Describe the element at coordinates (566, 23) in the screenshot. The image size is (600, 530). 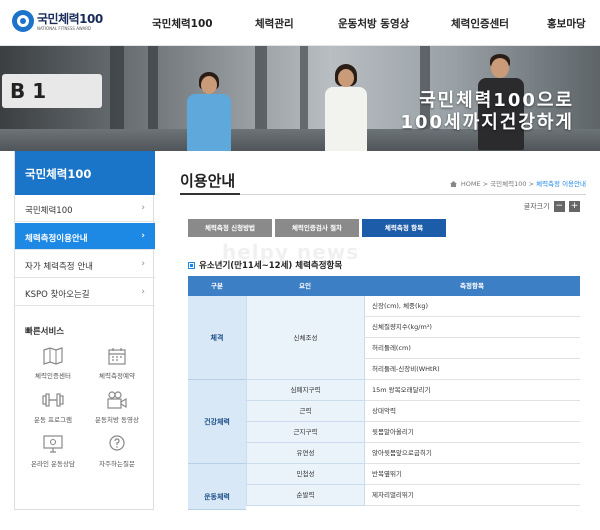
I see `nav-item-promotion: 홍보마당` at that location.